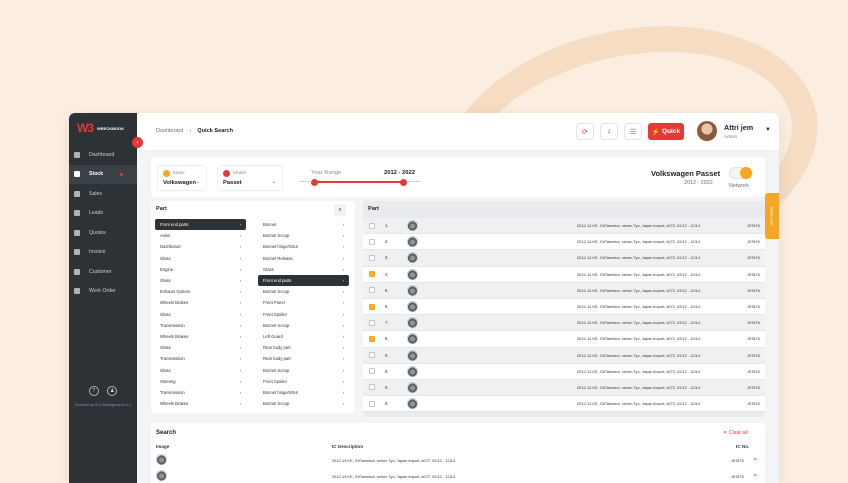 Image resolution: width=848 pixels, height=483 pixels. Describe the element at coordinates (666, 131) in the screenshot. I see `quick-button: ⚡ Quick` at that location.